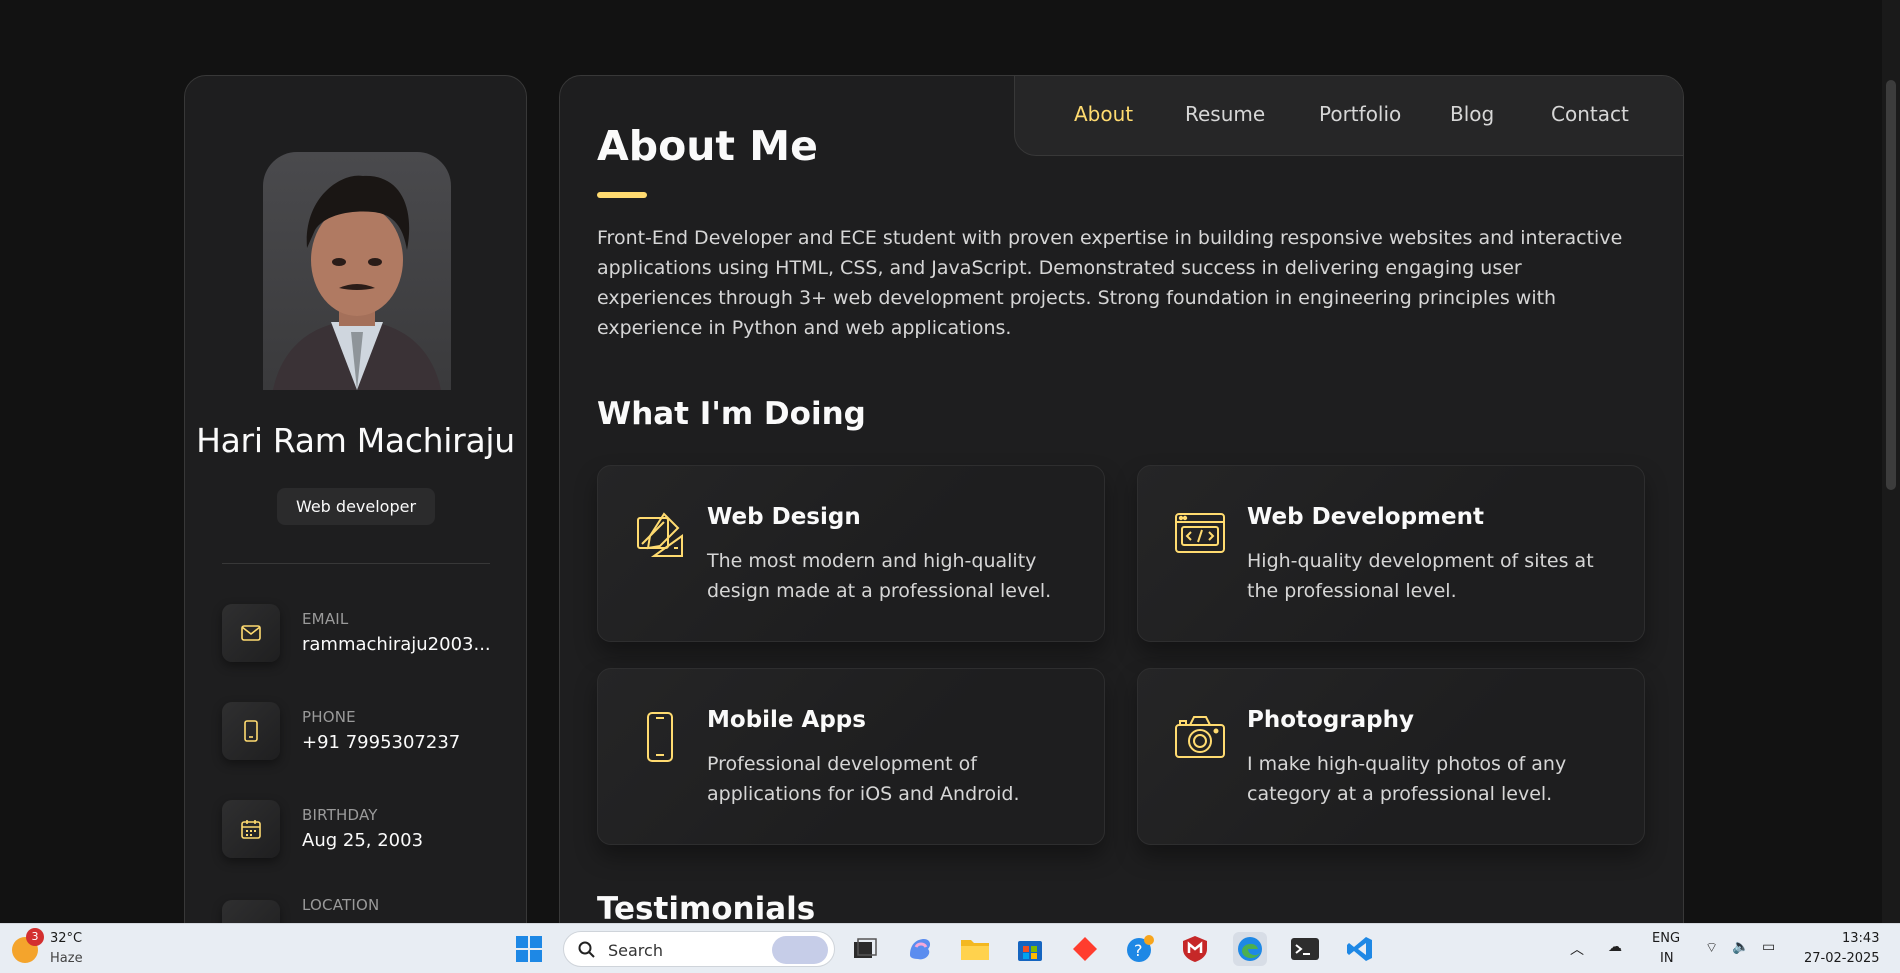  What do you see at coordinates (622, 195) in the screenshot?
I see `title-underline` at bounding box center [622, 195].